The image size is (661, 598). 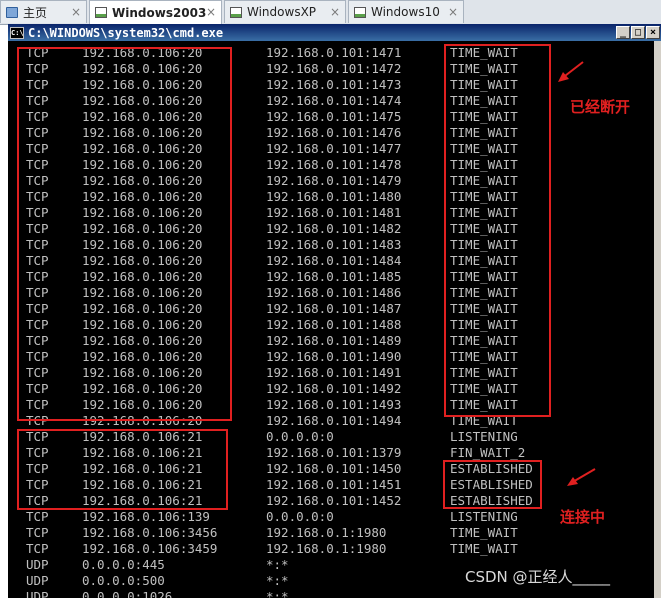 What do you see at coordinates (334, 260) in the screenshot?
I see `foreign-address-cell: 192.168.0.101:1484` at bounding box center [334, 260].